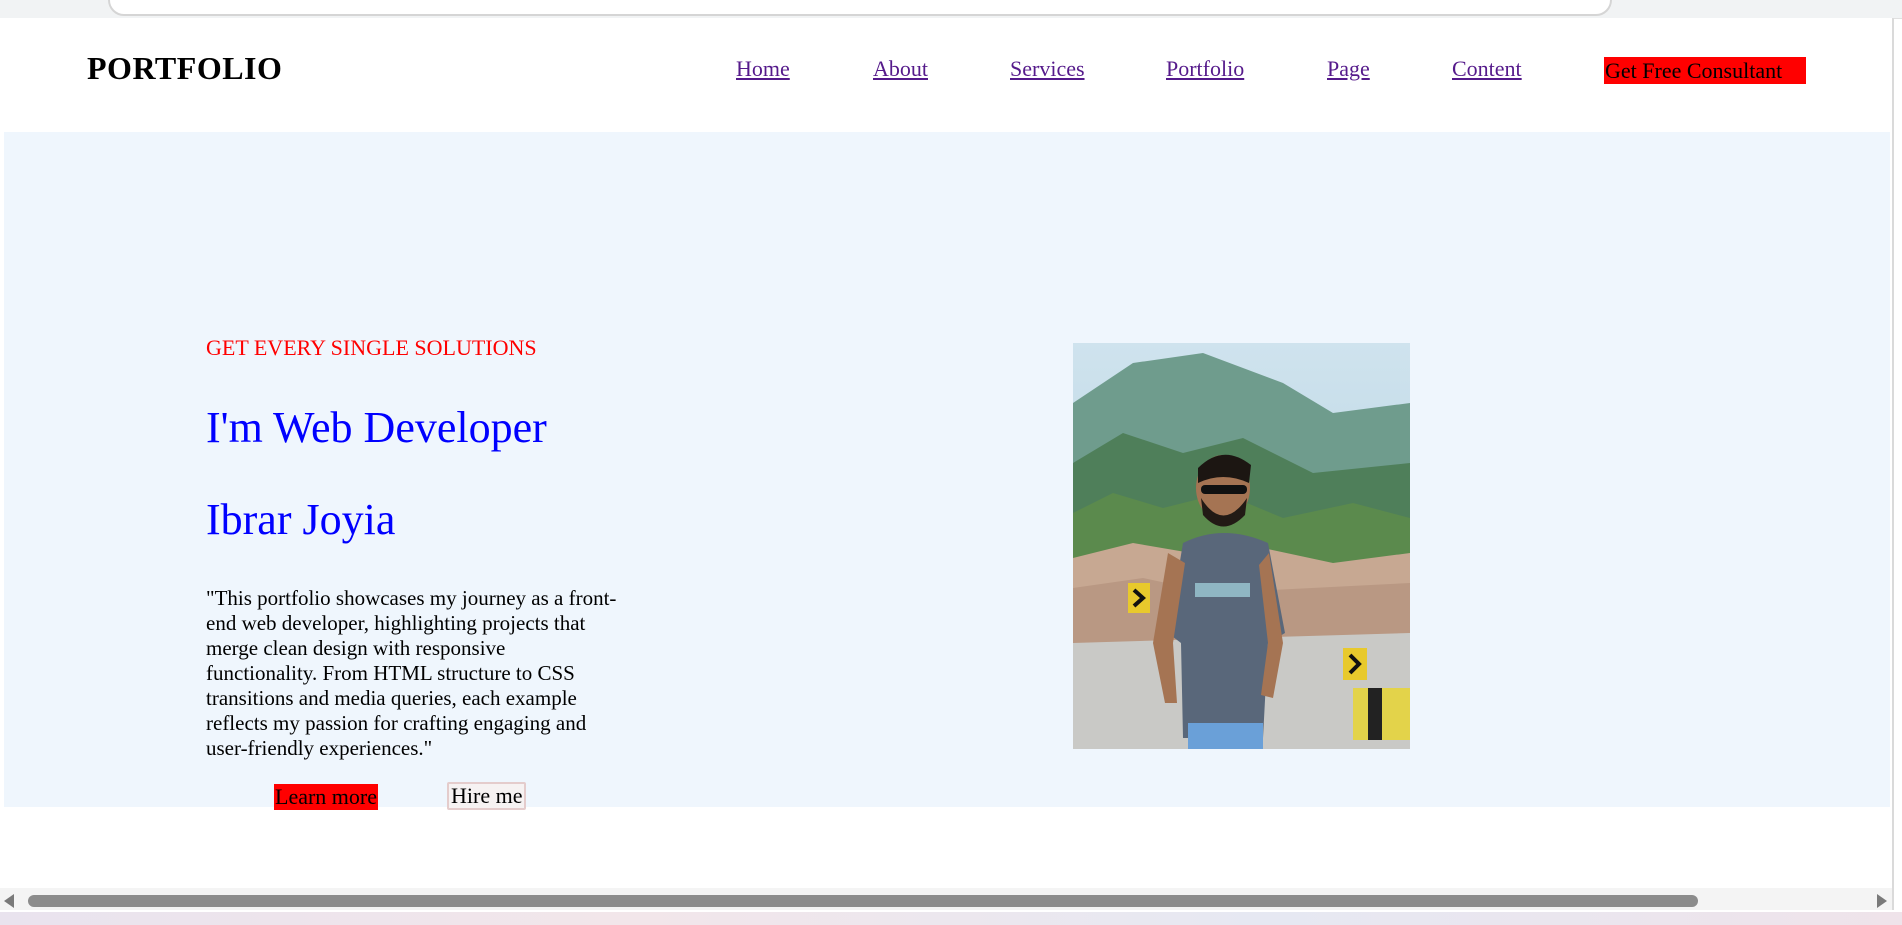  What do you see at coordinates (863, 901) in the screenshot?
I see `scrollbar-thumb` at bounding box center [863, 901].